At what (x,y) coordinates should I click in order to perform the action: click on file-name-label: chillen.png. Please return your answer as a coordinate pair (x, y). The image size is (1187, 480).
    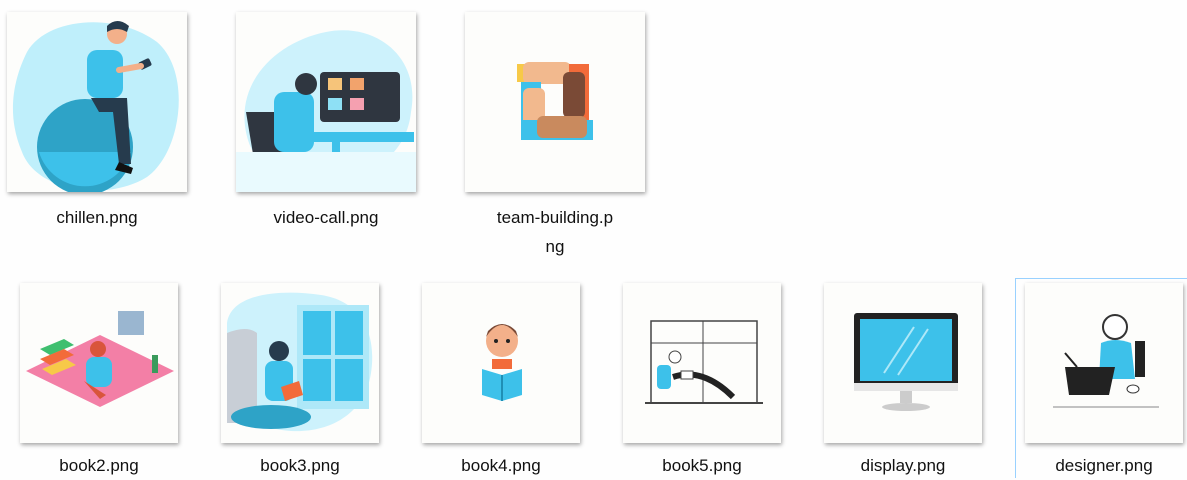
    Looking at the image, I should click on (97, 217).